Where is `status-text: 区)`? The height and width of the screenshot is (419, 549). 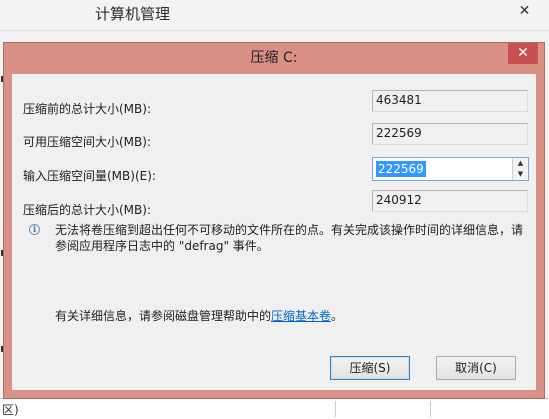
status-text: 区) is located at coordinates (10, 410).